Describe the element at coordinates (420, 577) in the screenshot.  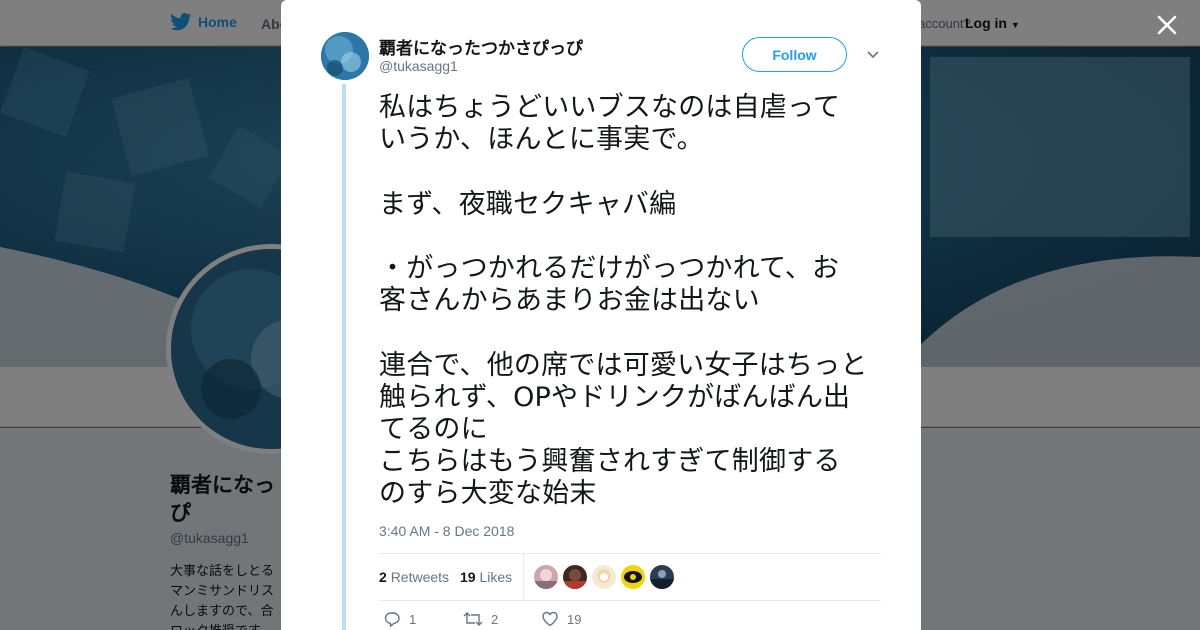
I see `retweets-label: Retweets` at that location.